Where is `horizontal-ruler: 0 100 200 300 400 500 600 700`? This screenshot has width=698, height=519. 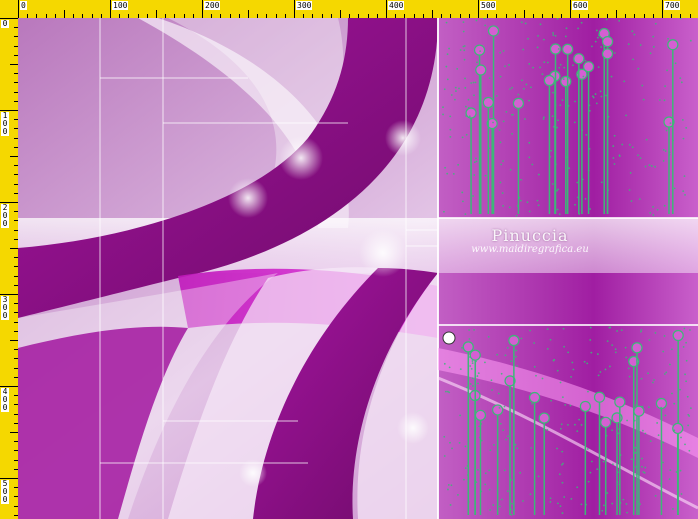
horizontal-ruler: 0 100 200 300 400 500 600 700 is located at coordinates (349, 9).